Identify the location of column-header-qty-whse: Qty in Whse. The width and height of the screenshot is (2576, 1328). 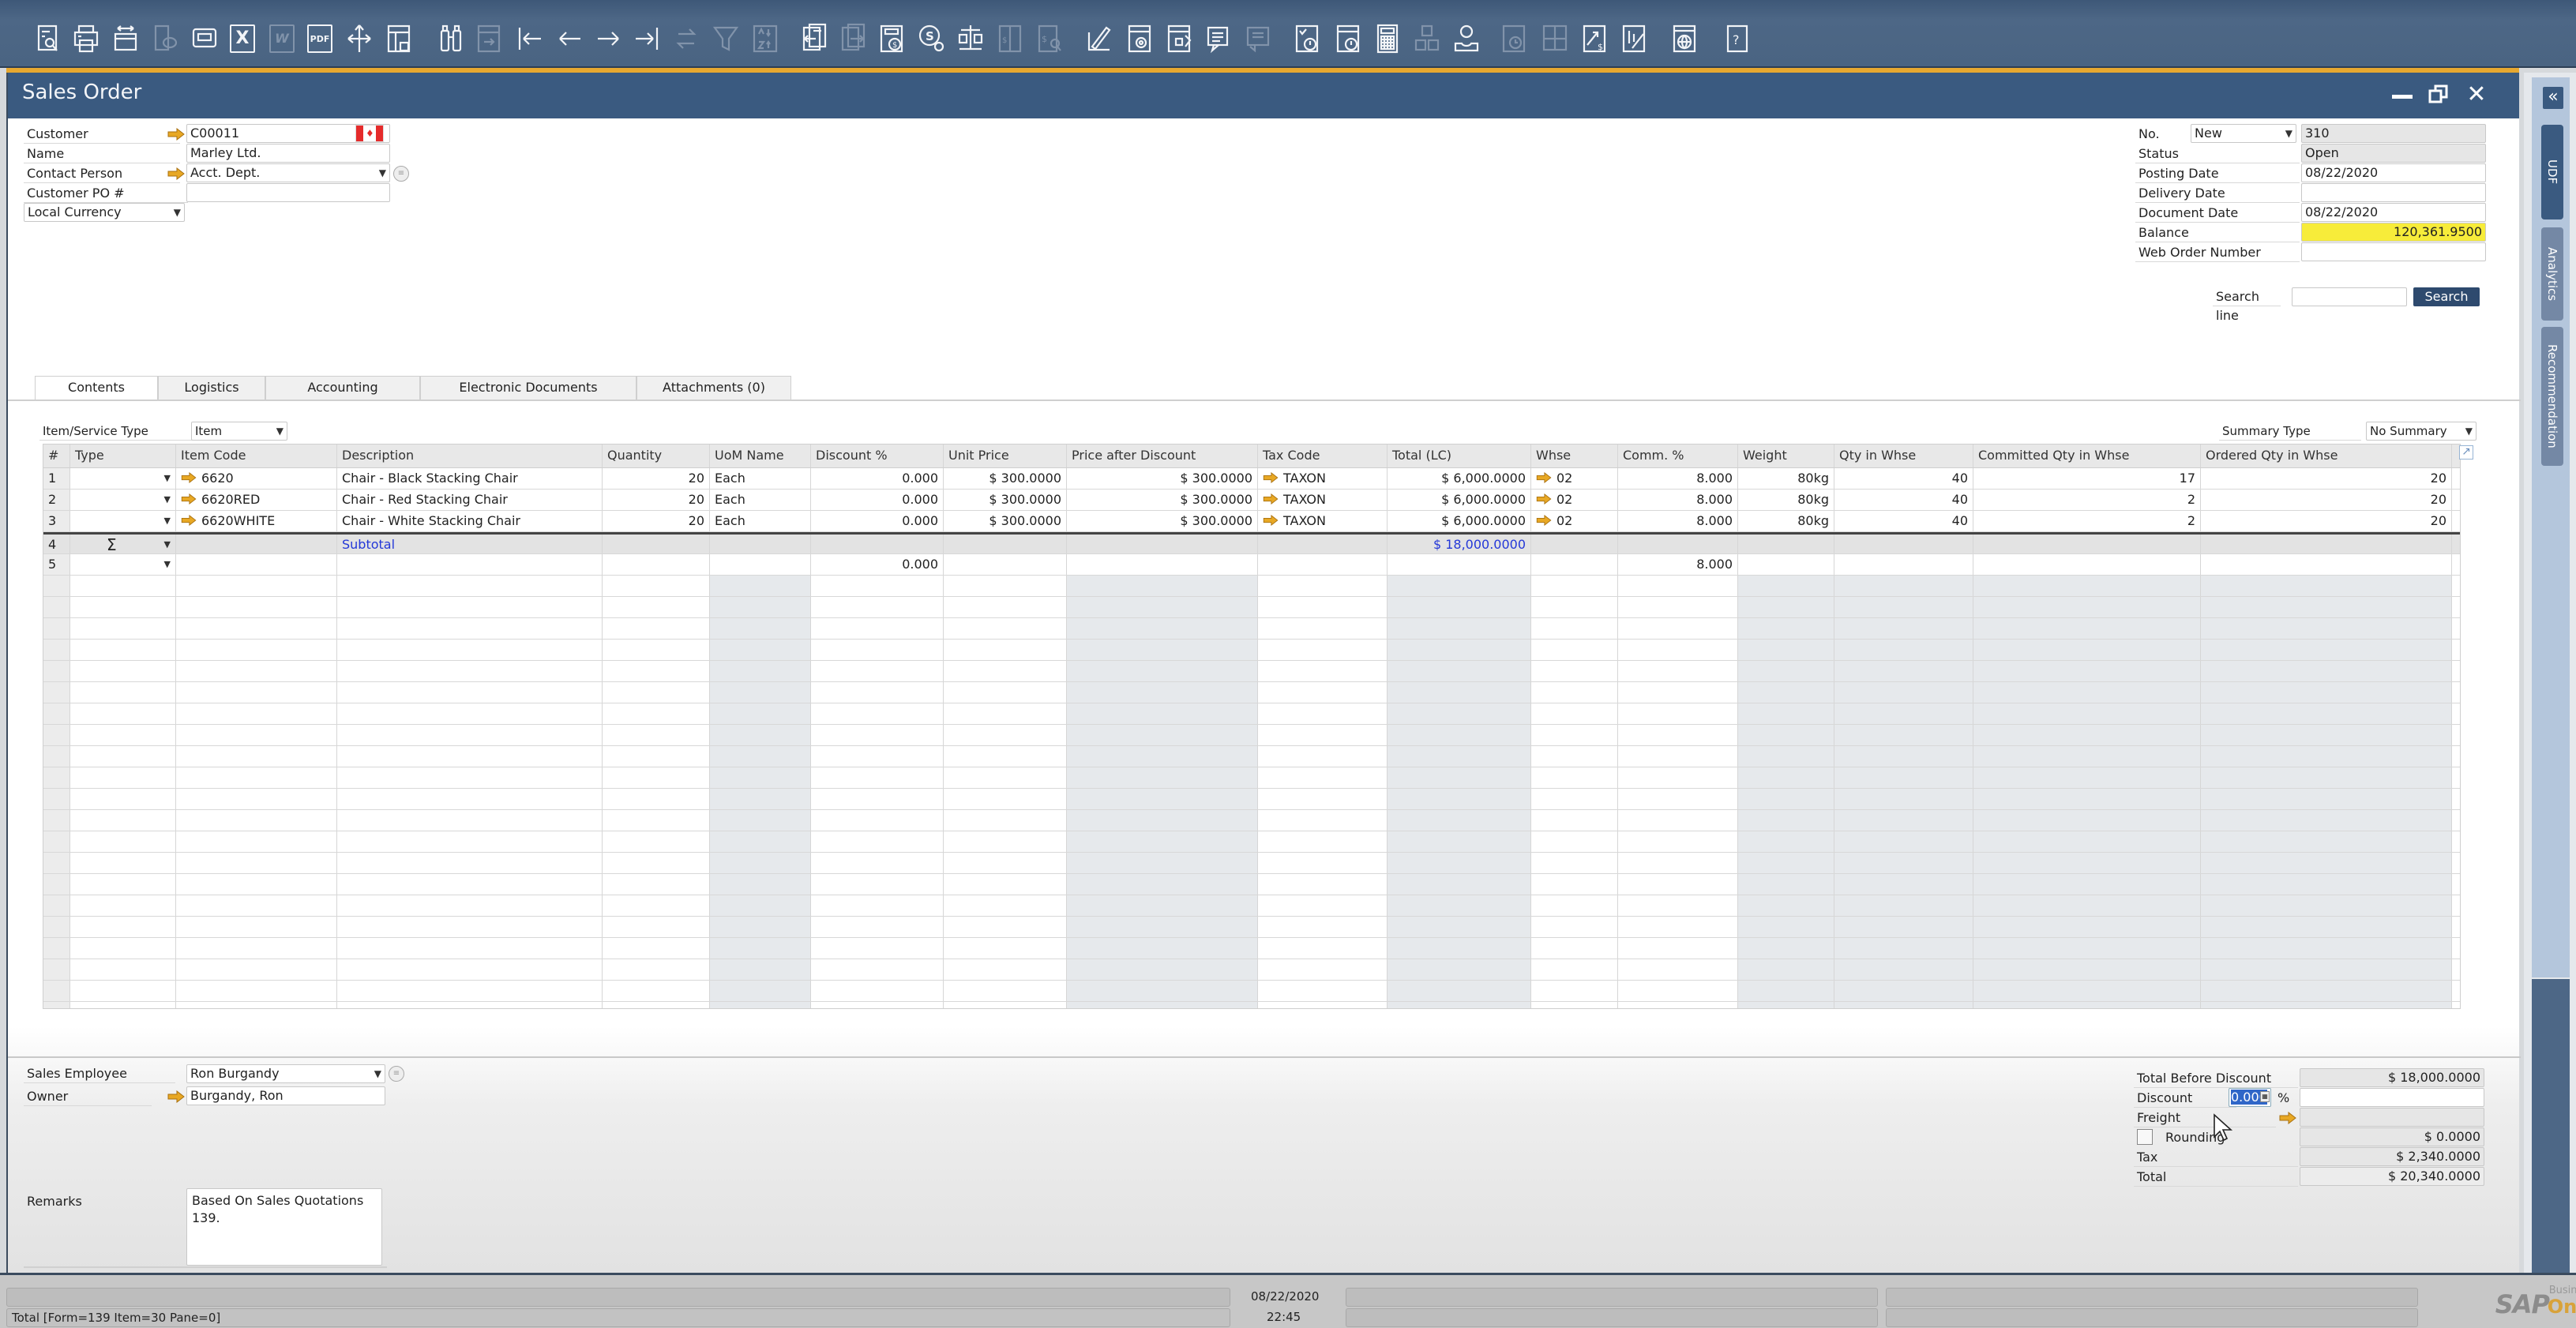
(1903, 456).